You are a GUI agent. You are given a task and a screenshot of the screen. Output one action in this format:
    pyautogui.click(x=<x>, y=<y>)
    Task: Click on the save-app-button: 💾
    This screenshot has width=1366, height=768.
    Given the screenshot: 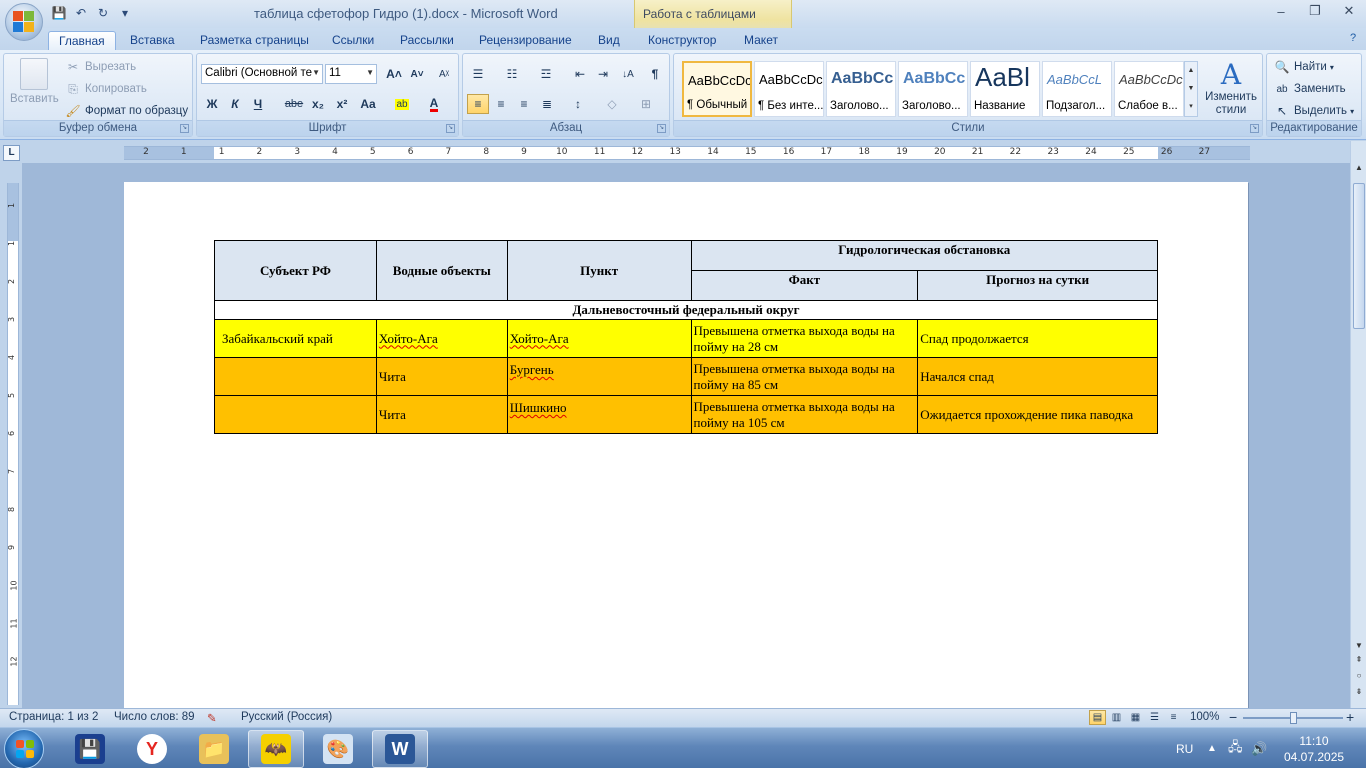 What is the action you would take?
    pyautogui.click(x=90, y=749)
    